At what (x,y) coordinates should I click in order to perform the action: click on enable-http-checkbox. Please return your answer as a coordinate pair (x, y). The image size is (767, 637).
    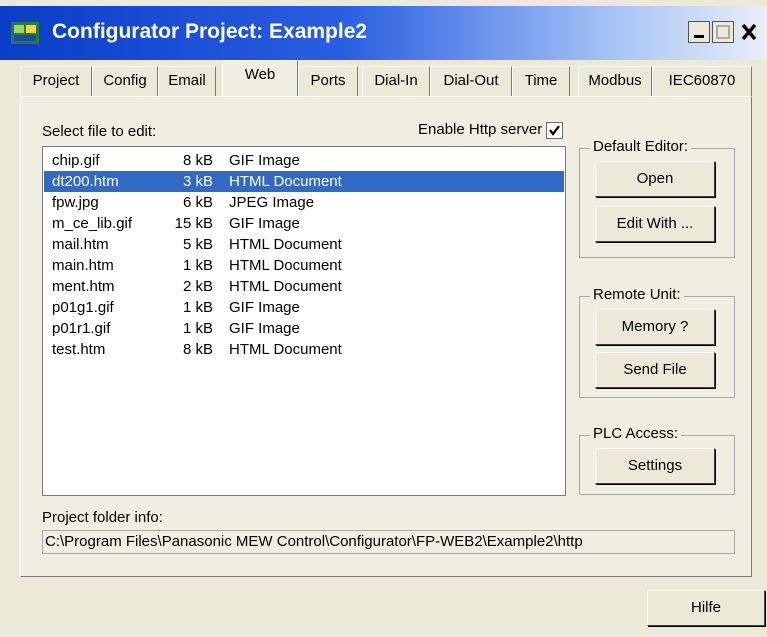
    Looking at the image, I should click on (554, 130).